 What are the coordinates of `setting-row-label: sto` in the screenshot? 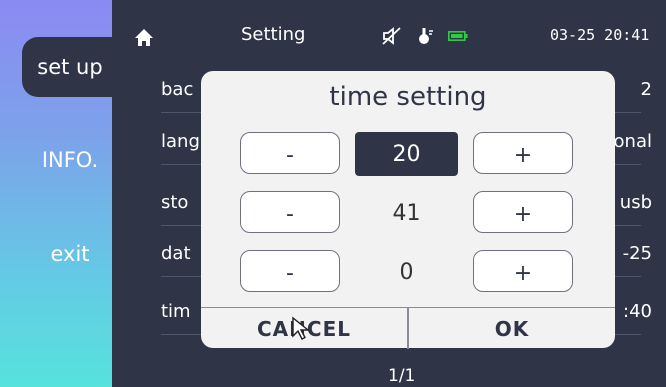 It's located at (174, 202).